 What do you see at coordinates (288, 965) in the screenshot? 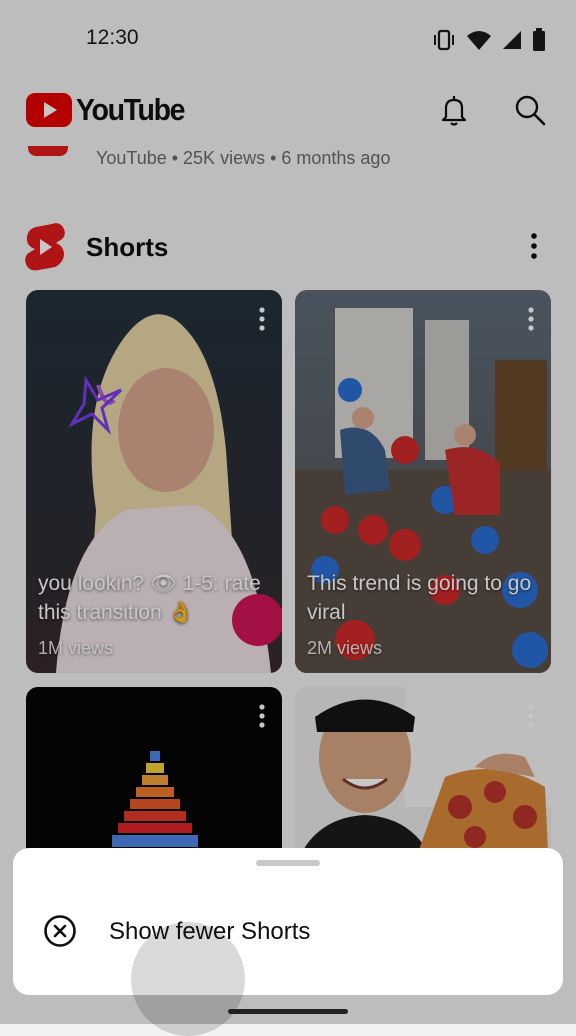
I see `show-fewer-shorts-button: Show fewer Shorts` at bounding box center [288, 965].